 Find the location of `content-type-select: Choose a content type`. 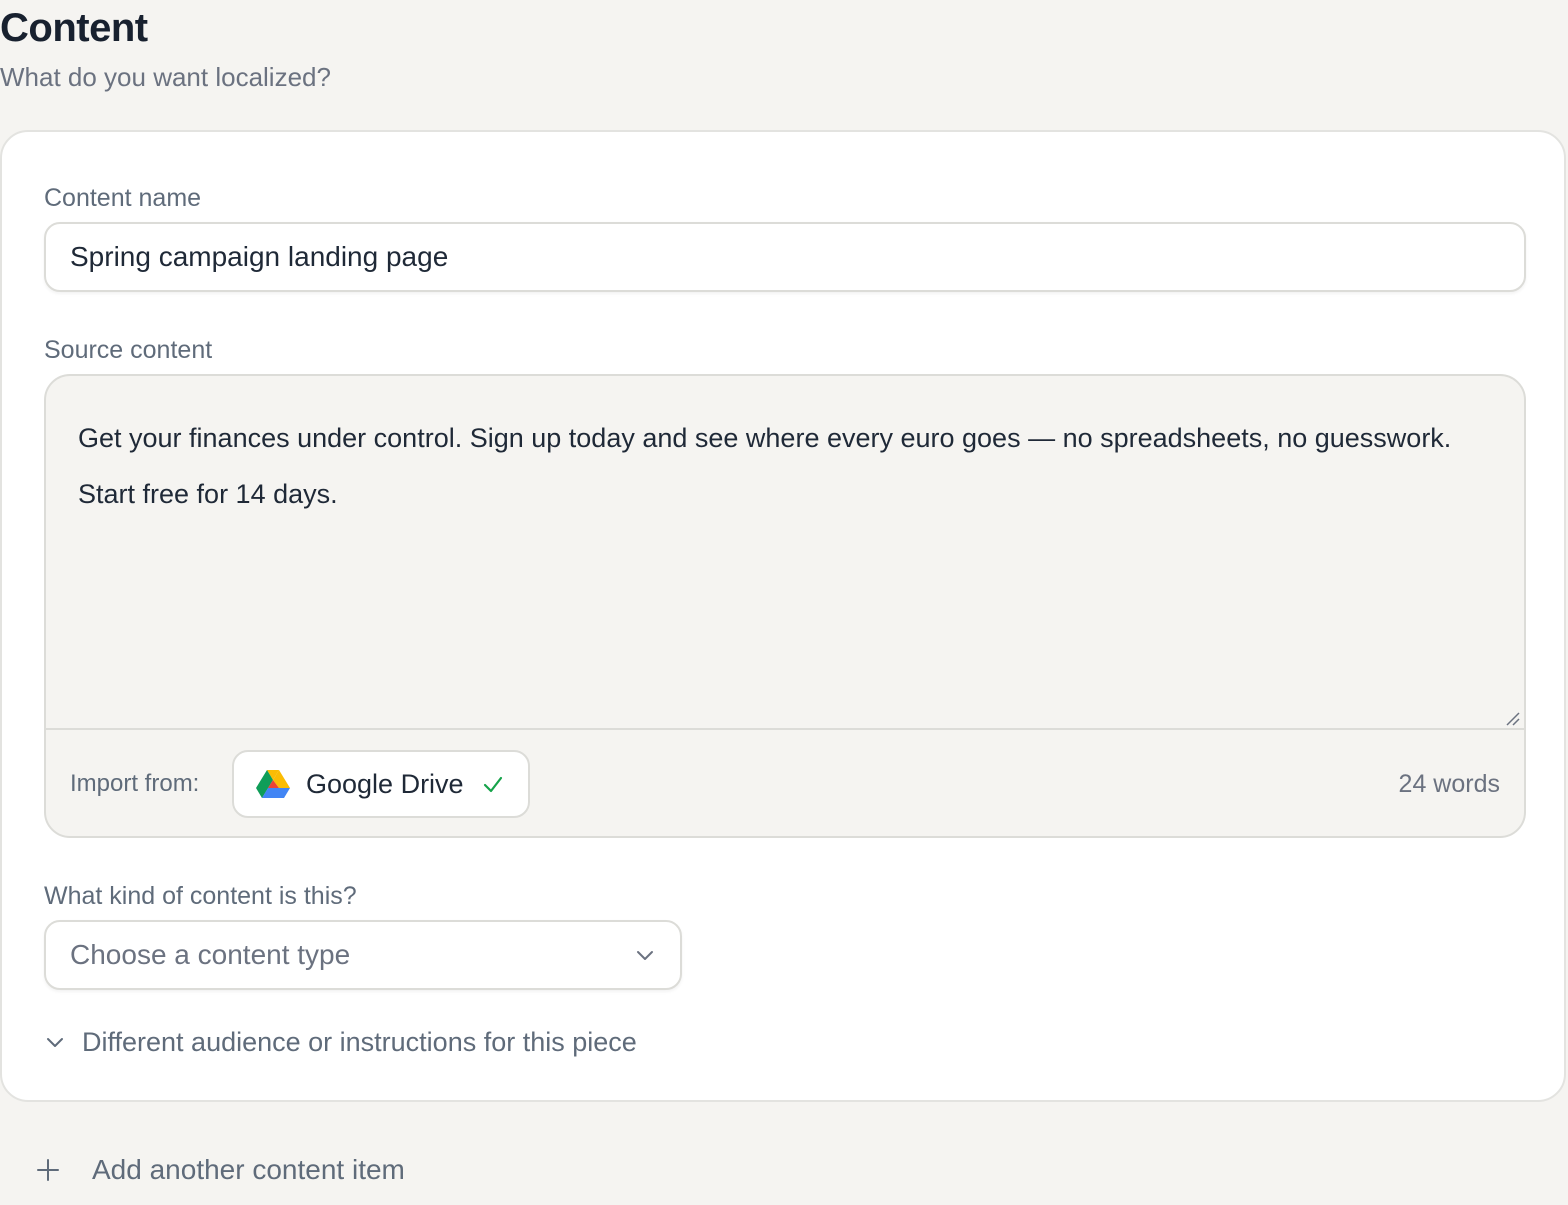

content-type-select: Choose a content type is located at coordinates (363, 955).